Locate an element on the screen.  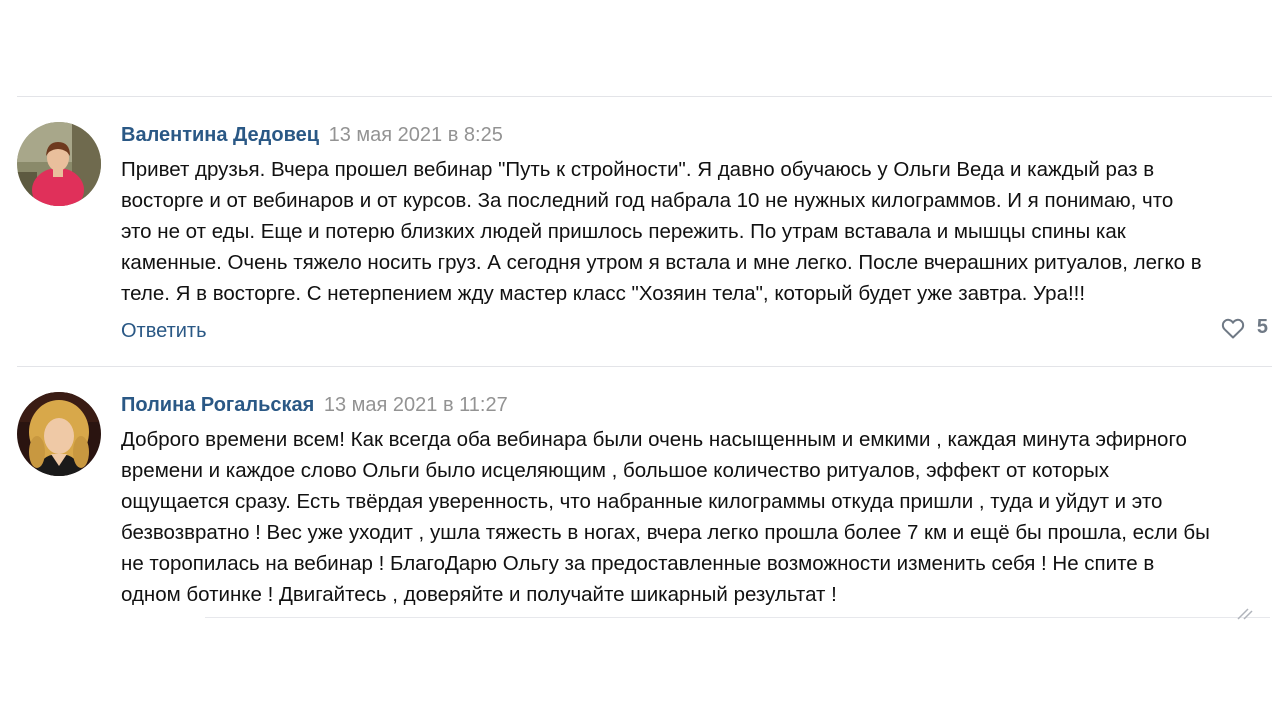
comment-divider is located at coordinates (644, 366).